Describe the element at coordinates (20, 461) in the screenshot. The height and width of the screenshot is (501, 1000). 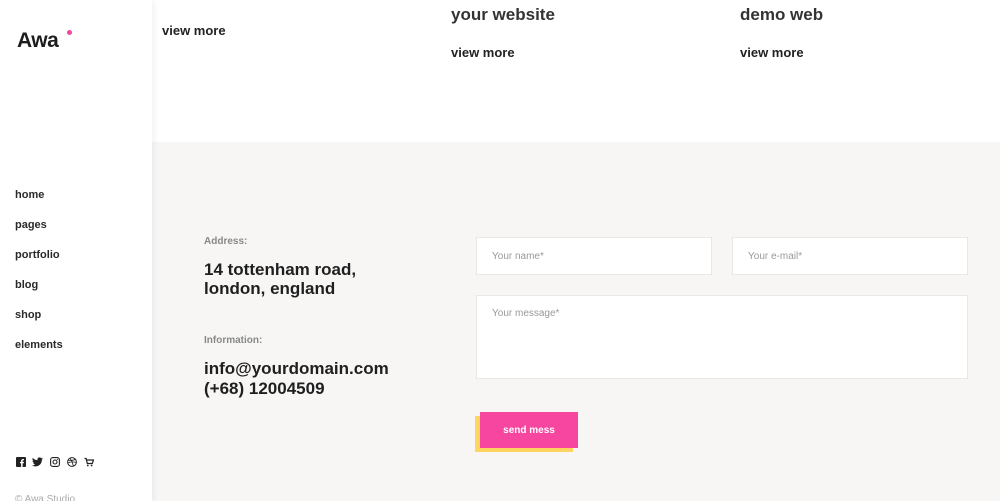
I see `facebook-icon` at that location.